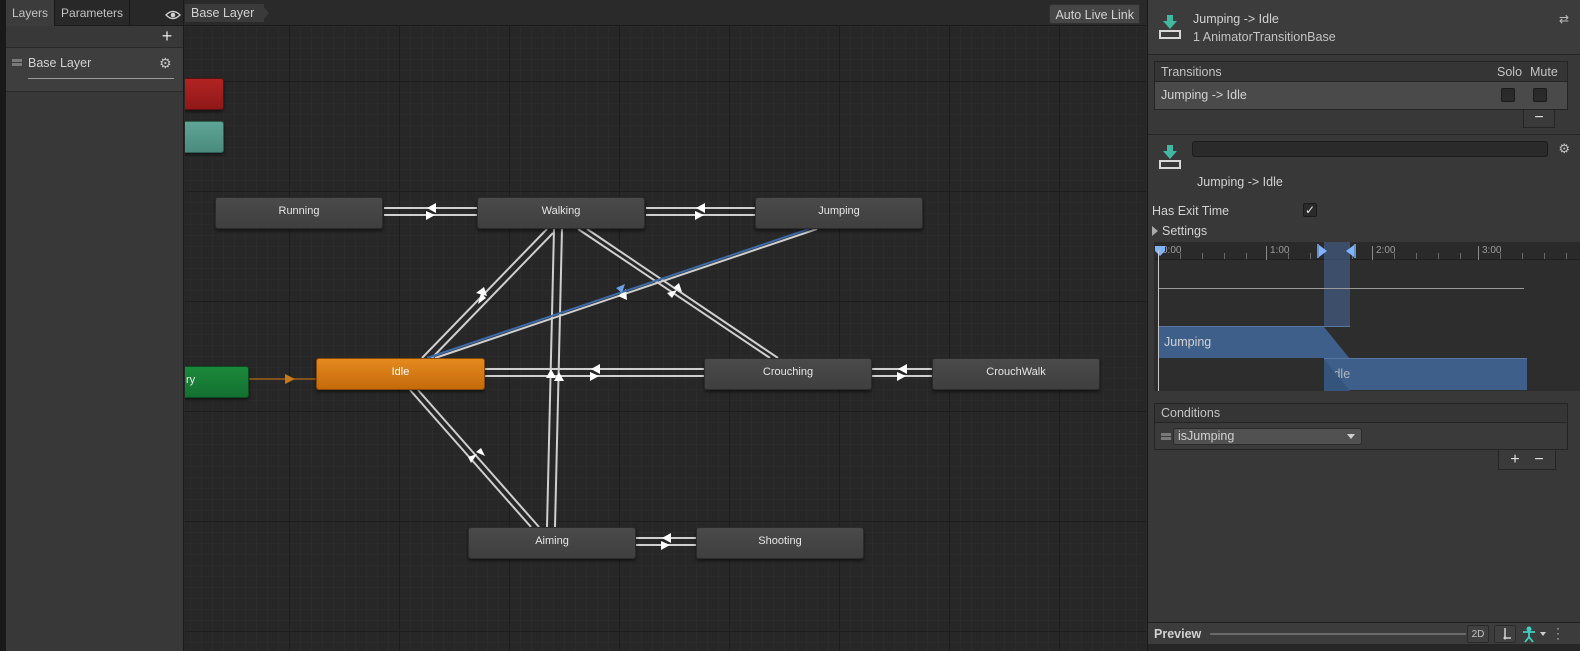  Describe the element at coordinates (1155, 231) in the screenshot. I see `settings-foldout-icon` at that location.